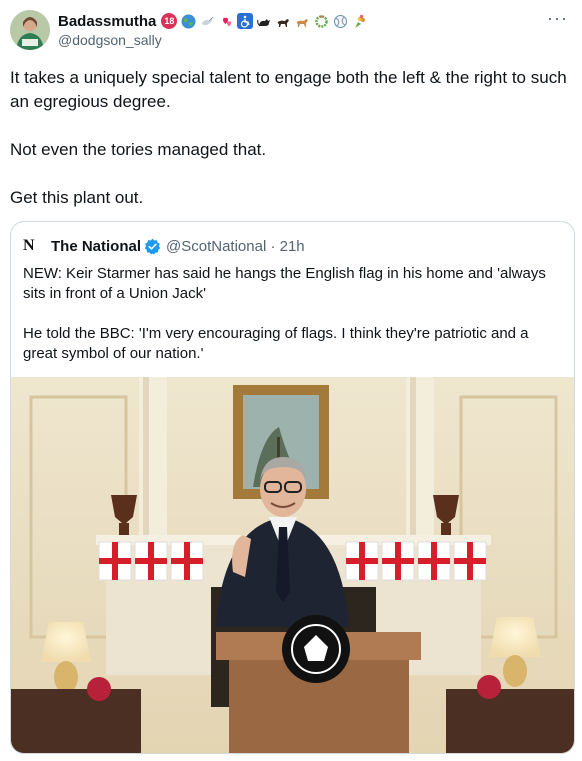  Describe the element at coordinates (77, 197) in the screenshot. I see `tweet-paragraph: Get this plant out.` at that location.